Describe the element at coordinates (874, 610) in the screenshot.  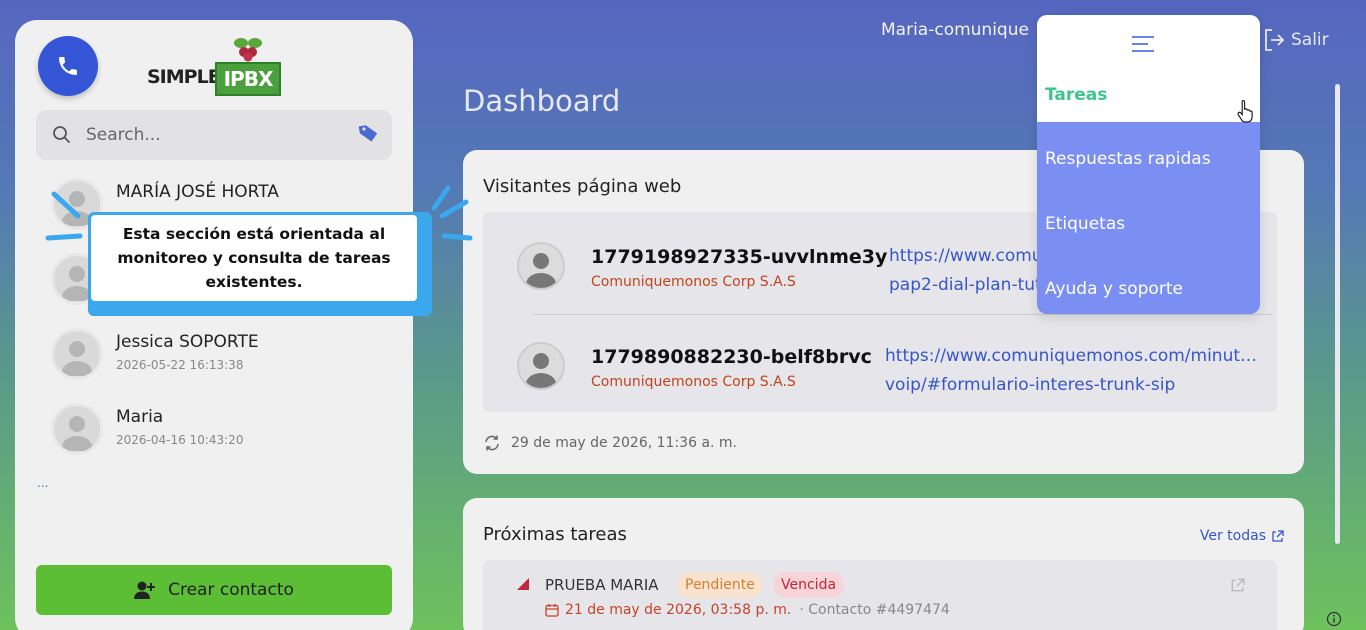
I see `task-contact: · Contacto #4497474` at that location.